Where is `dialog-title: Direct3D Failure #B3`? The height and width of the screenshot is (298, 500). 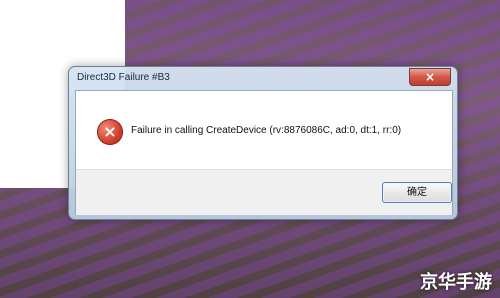
dialog-title: Direct3D Failure #B3 is located at coordinates (123, 77).